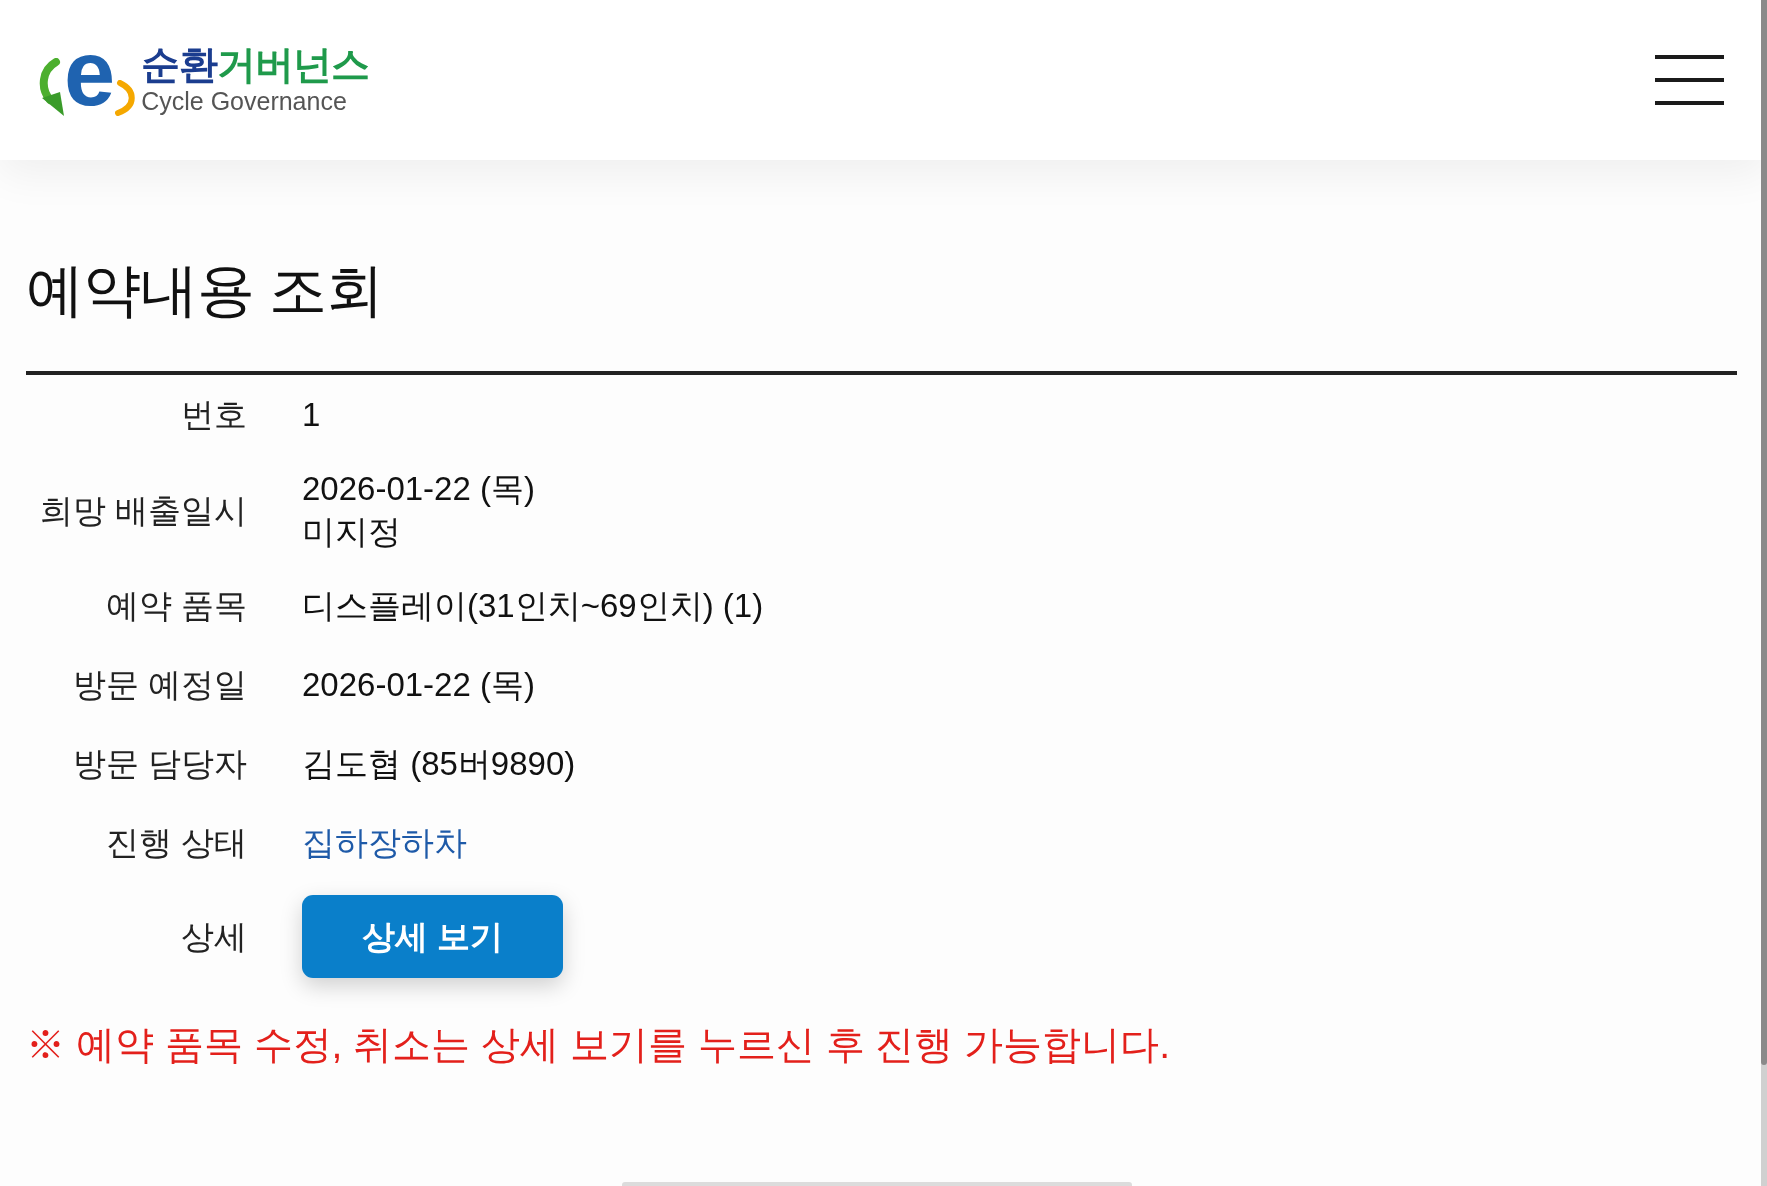  What do you see at coordinates (90, 73) in the screenshot?
I see `logo-mark: e` at bounding box center [90, 73].